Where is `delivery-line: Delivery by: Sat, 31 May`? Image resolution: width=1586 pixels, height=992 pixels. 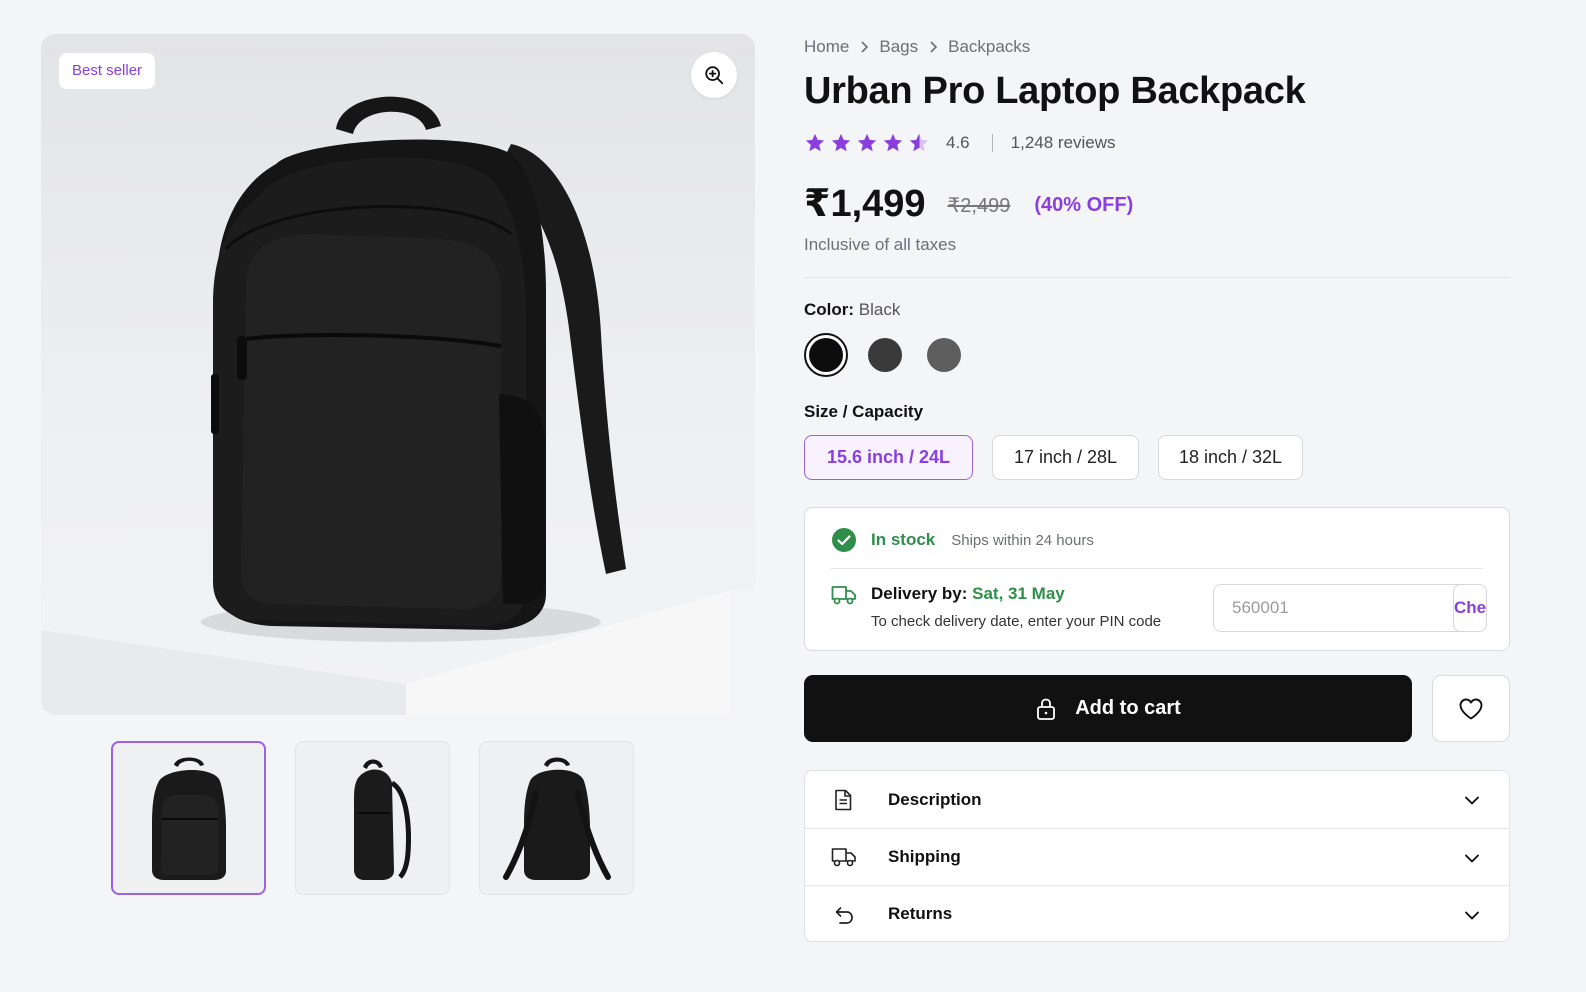
delivery-line: Delivery by: Sat, 31 May is located at coordinates (968, 594).